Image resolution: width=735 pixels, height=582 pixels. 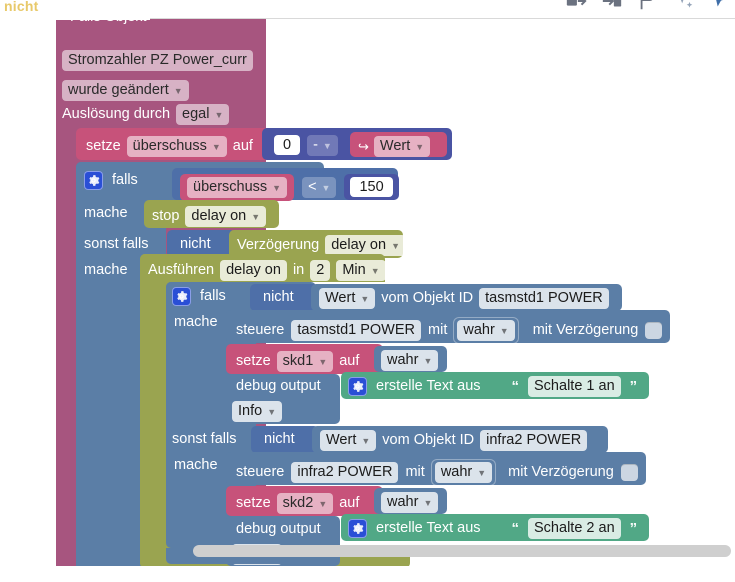 I want to click on stop-timer-target-field: delay on ▼, so click(x=226, y=216).